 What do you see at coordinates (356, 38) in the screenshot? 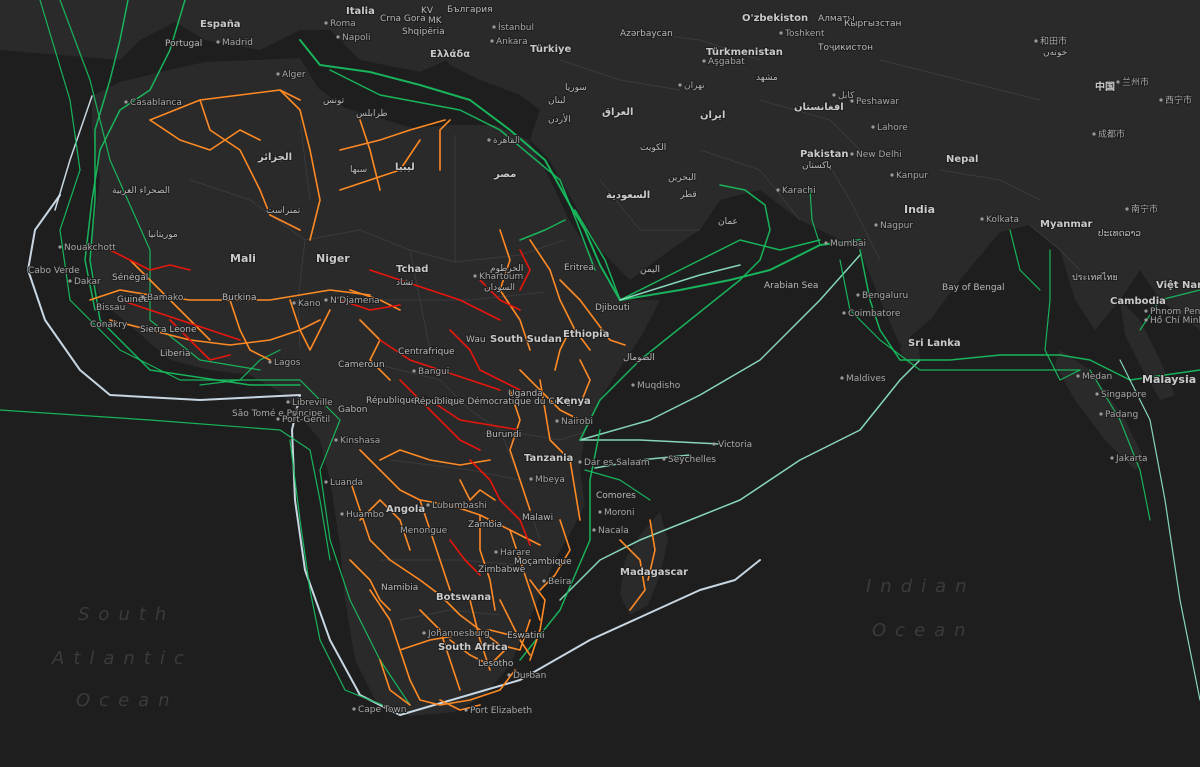
I see `place-label-napoli: Napoli` at bounding box center [356, 38].